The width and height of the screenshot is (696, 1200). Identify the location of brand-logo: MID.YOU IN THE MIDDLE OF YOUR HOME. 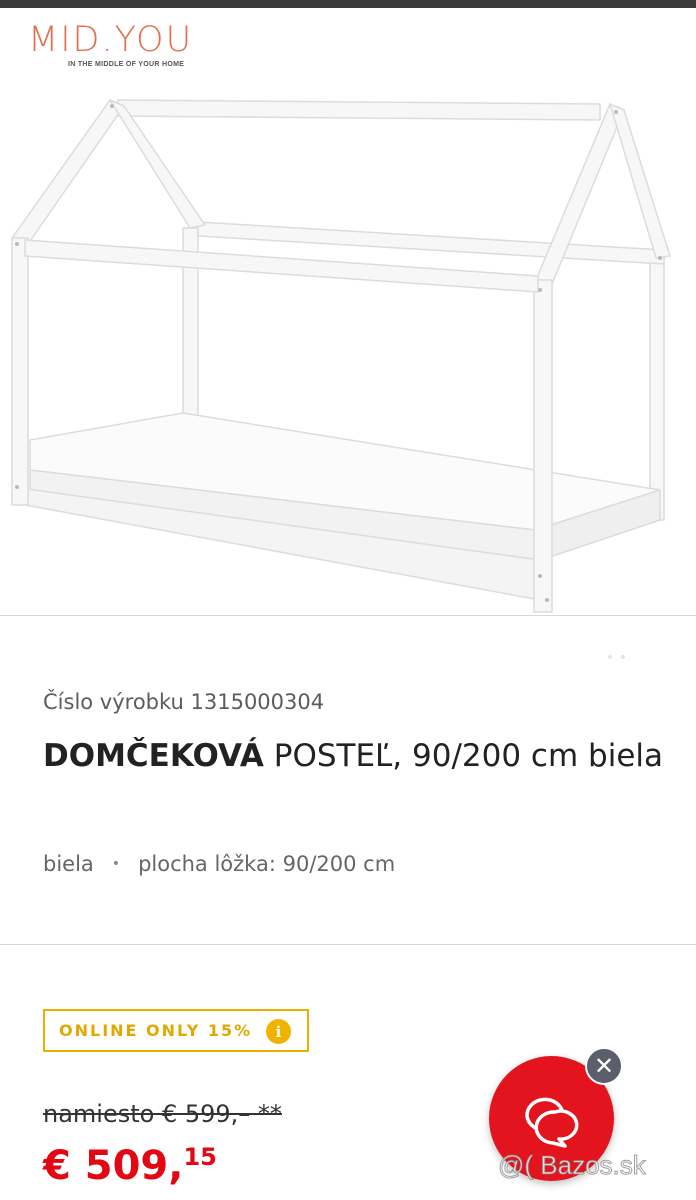
(133, 46).